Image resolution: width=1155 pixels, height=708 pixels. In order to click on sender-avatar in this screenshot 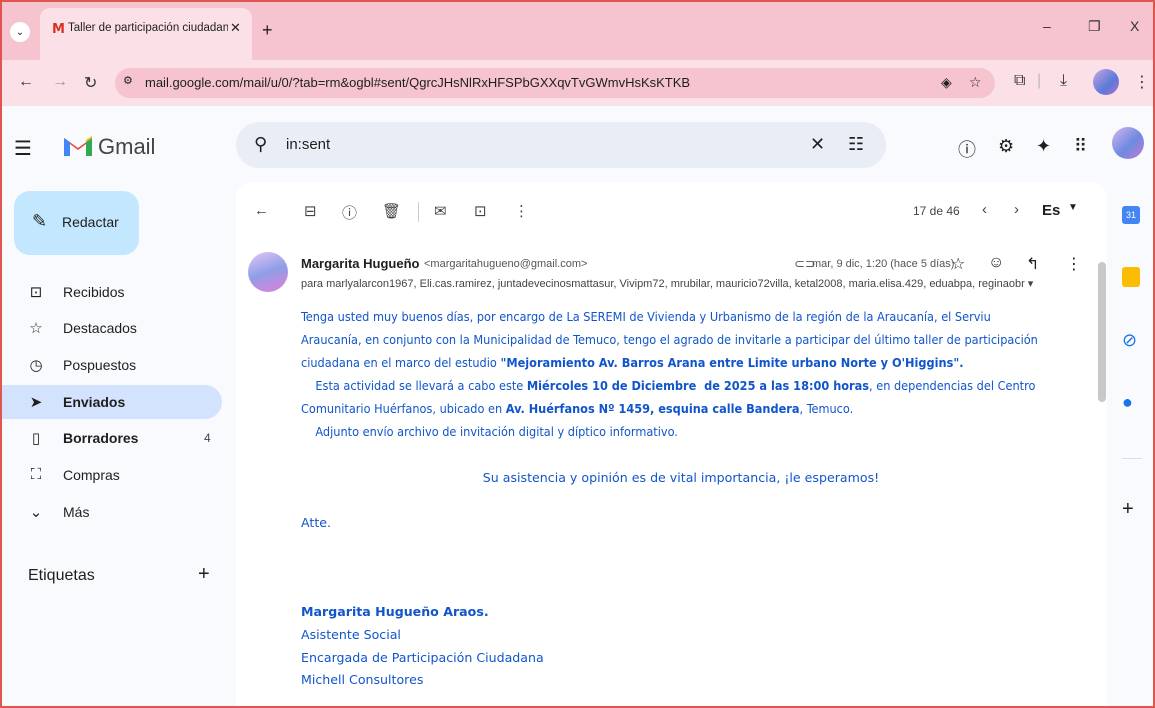, I will do `click(268, 272)`.